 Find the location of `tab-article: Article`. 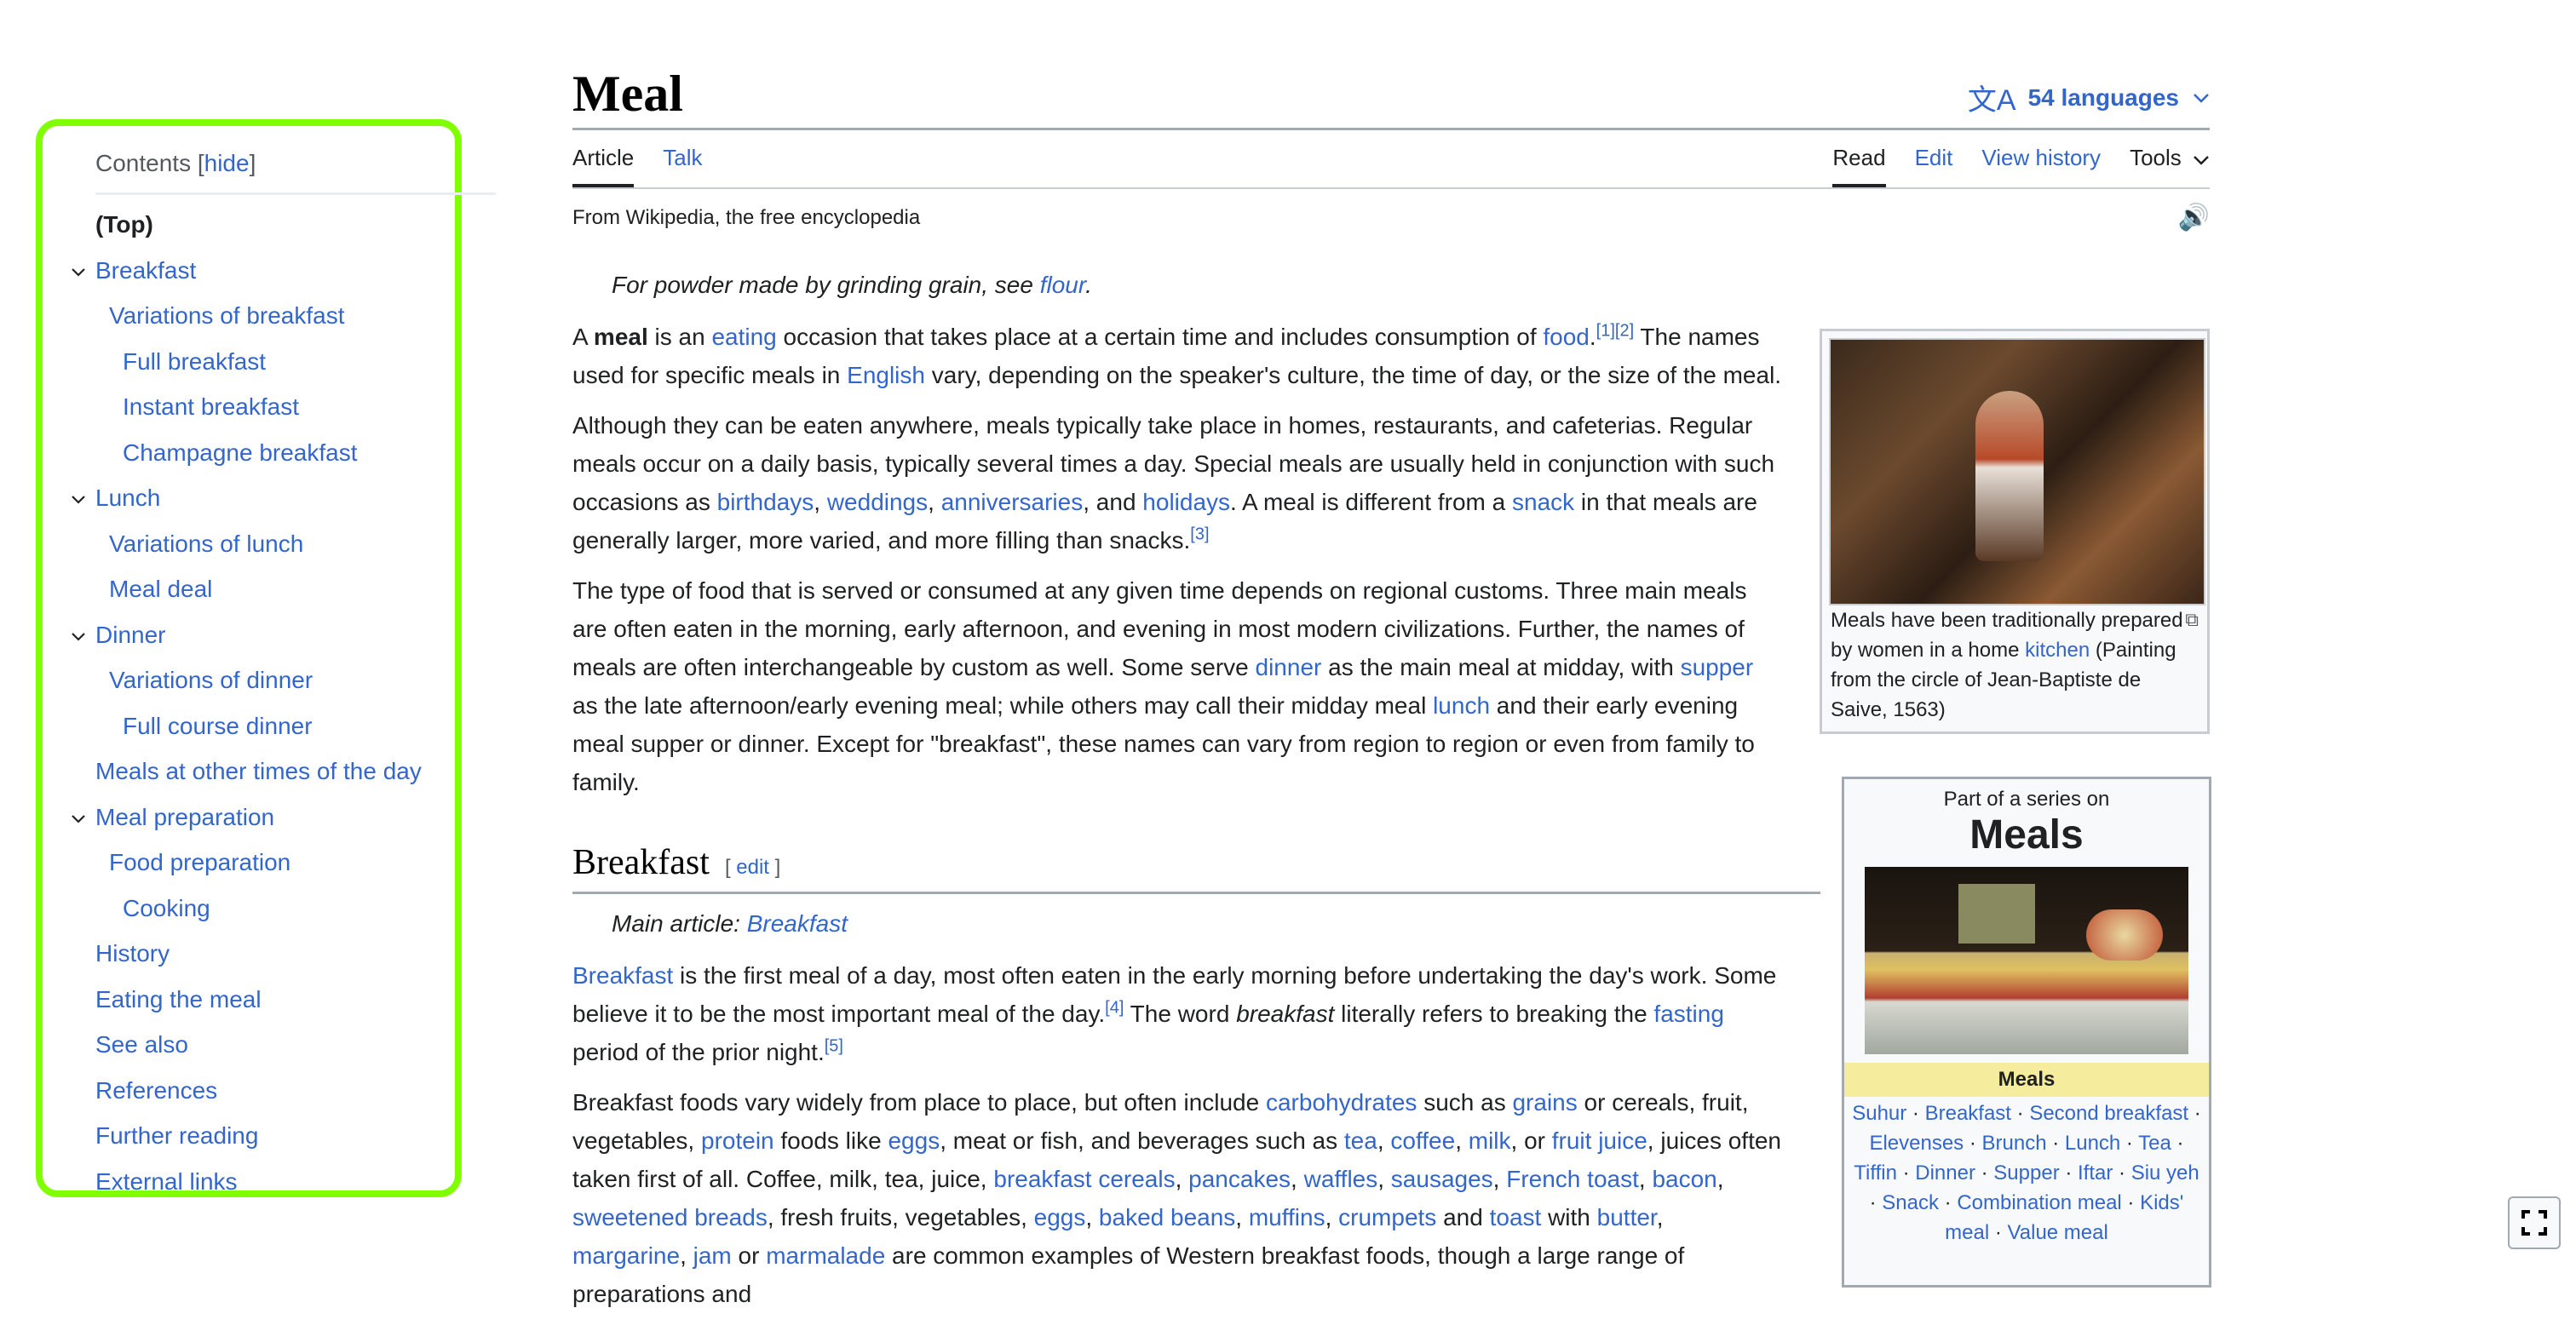

tab-article: Article is located at coordinates (603, 166).